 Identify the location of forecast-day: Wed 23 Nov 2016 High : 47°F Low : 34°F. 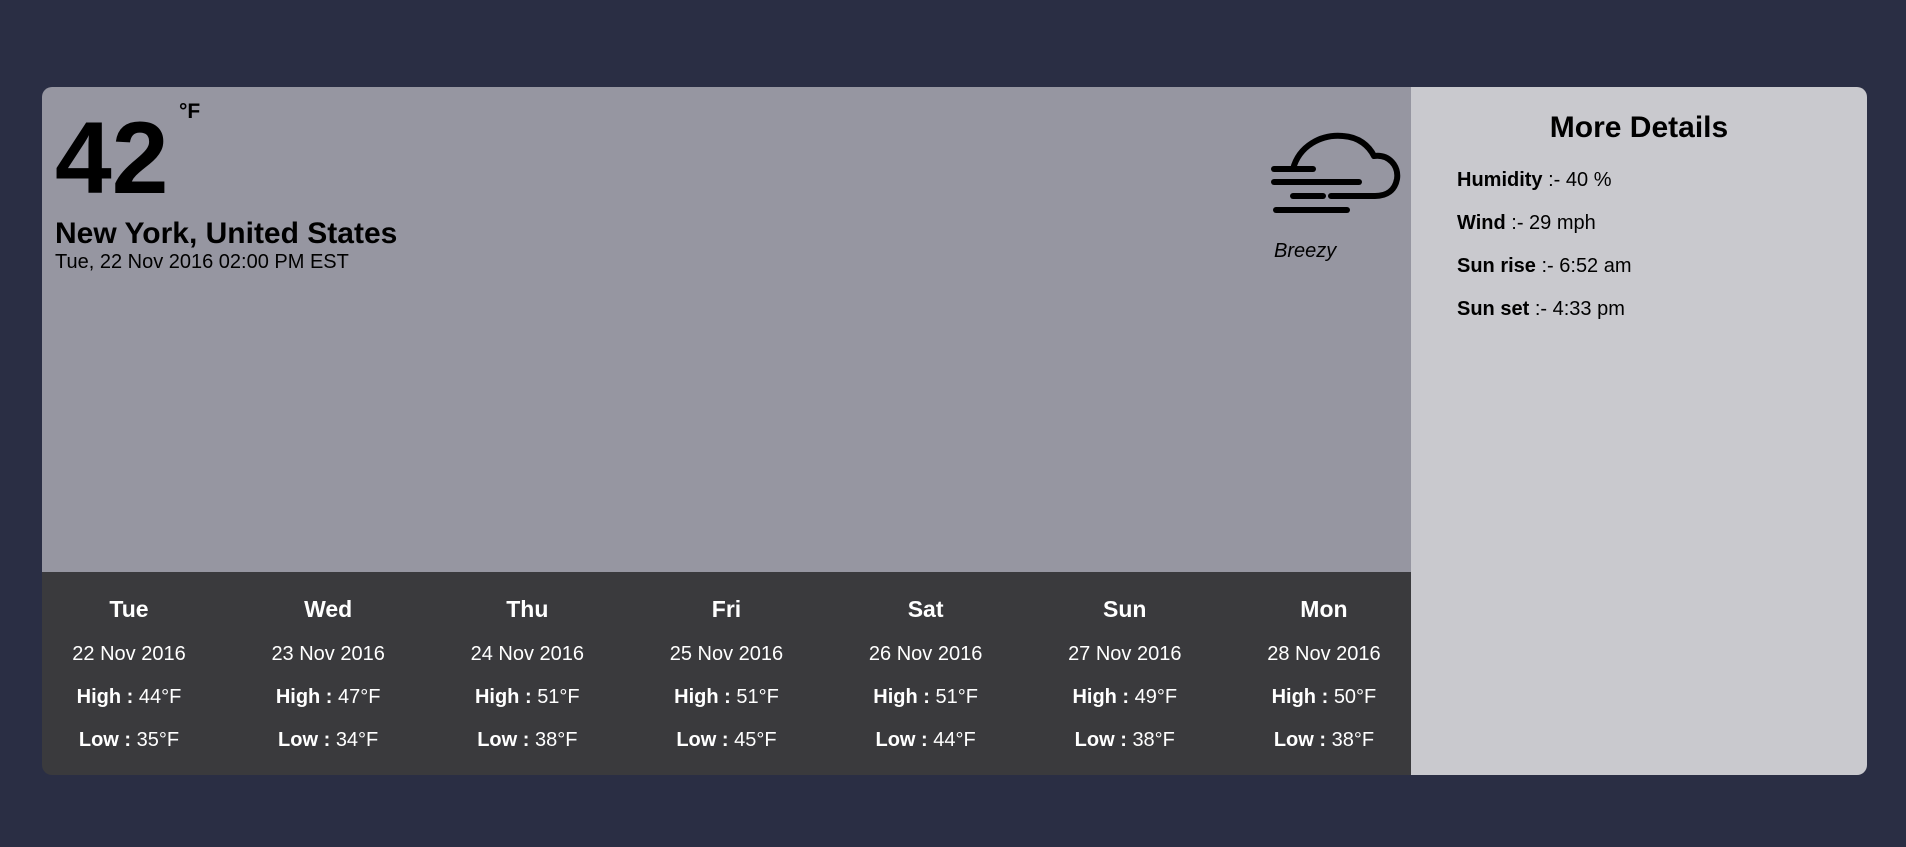
(328, 673).